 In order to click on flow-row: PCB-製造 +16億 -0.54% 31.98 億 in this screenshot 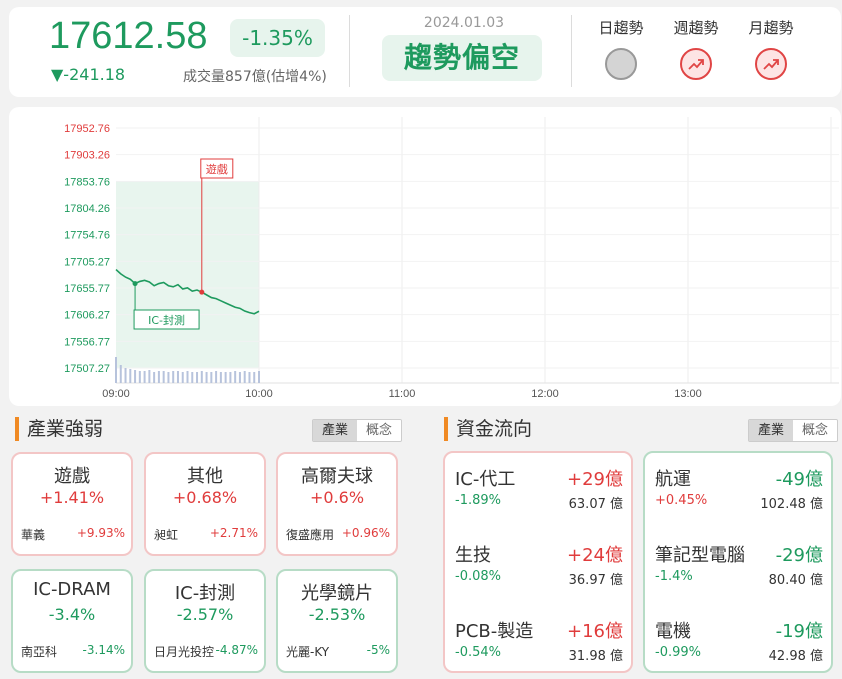, I will do `click(539, 642)`.